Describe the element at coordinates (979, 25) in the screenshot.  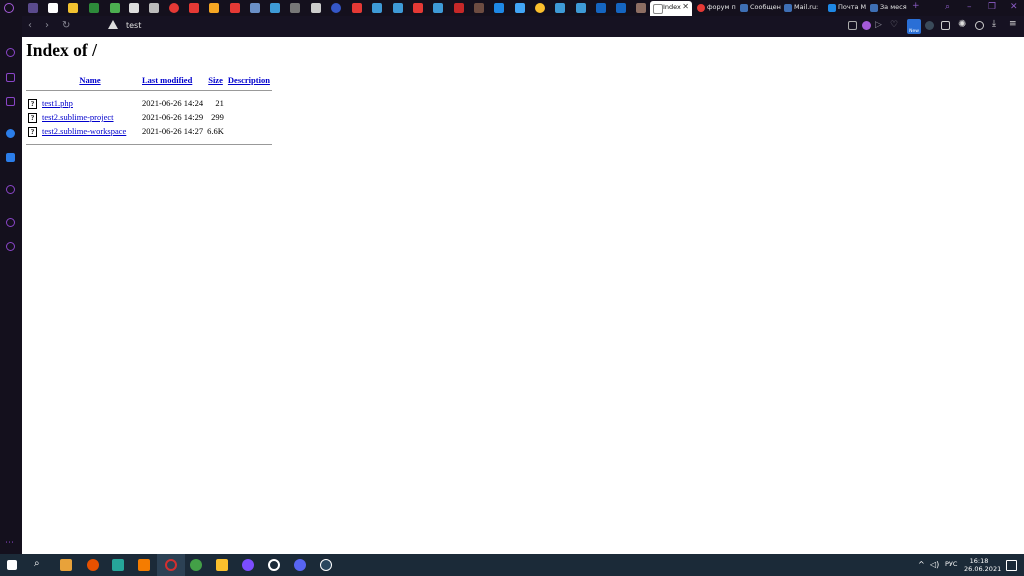
I see `extensions-cube-icon` at that location.